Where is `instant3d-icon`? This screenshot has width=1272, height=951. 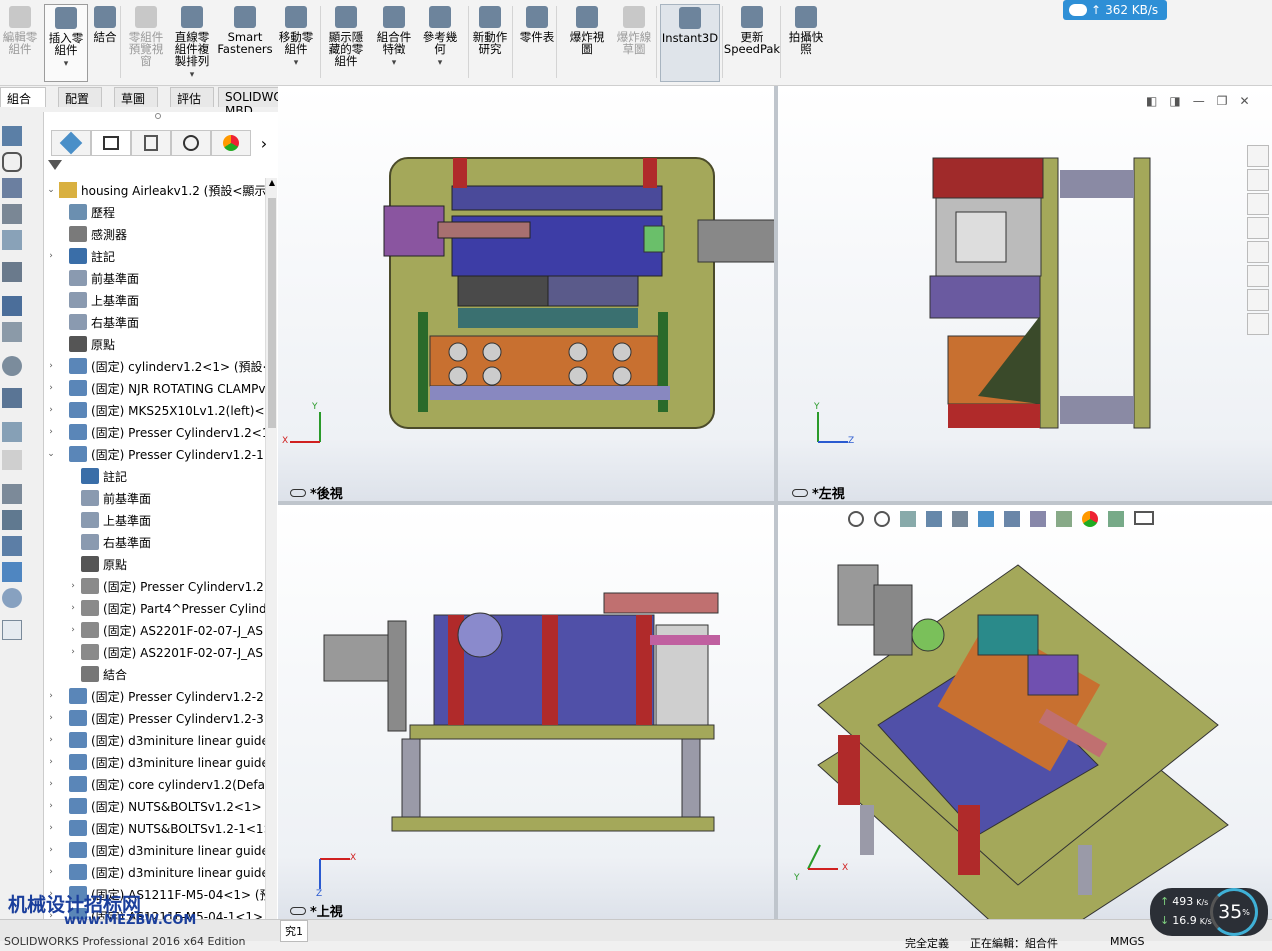
instant3d-icon is located at coordinates (12, 630).